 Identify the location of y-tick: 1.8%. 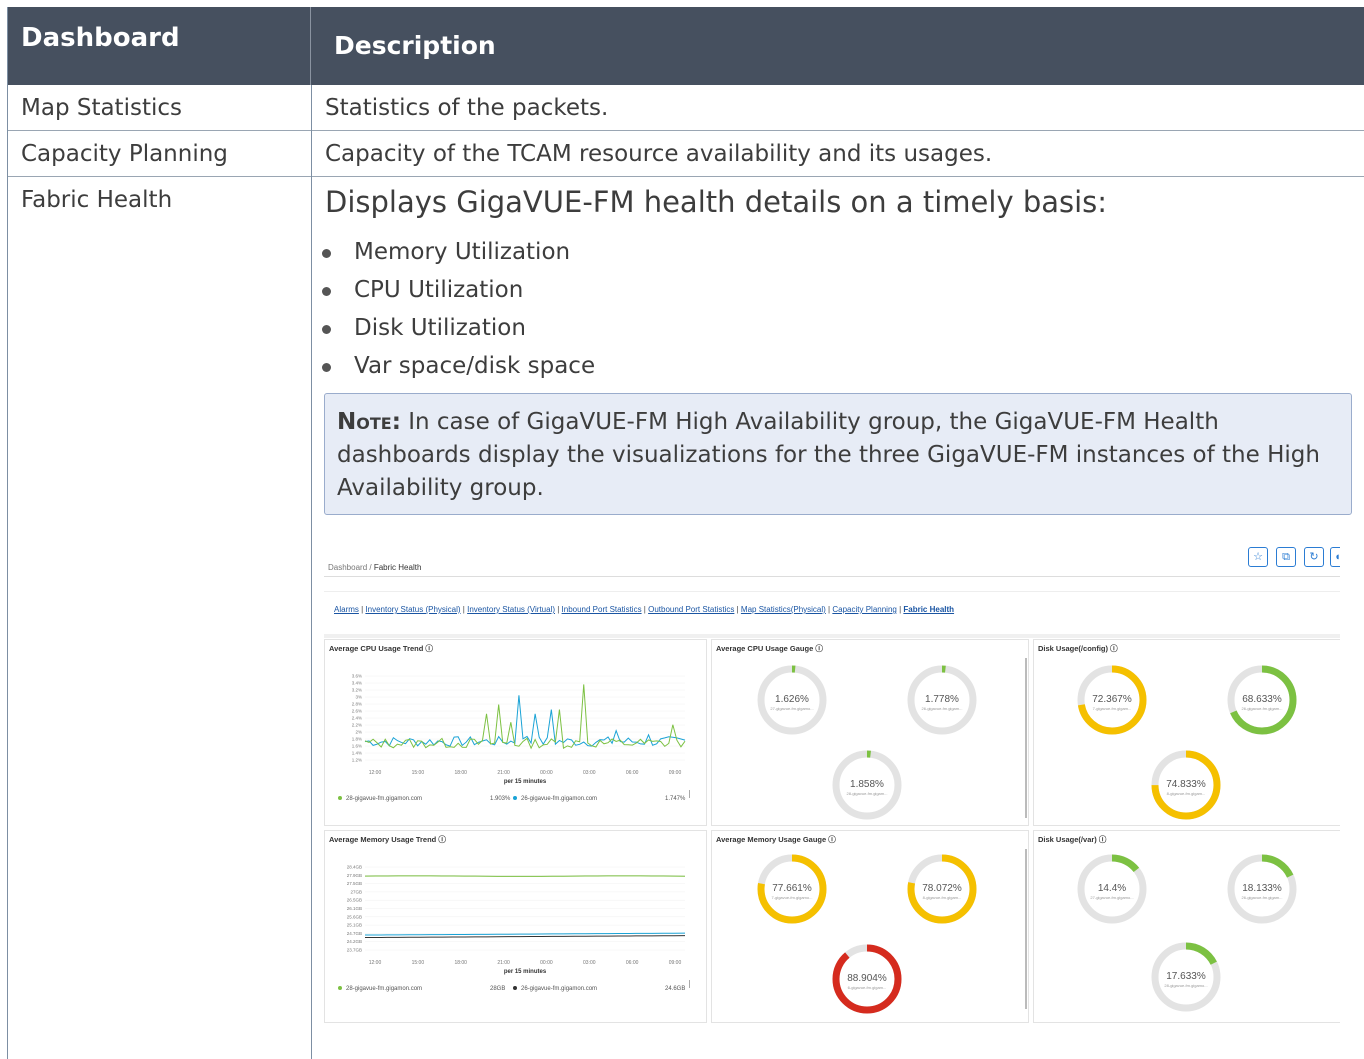
(357, 739).